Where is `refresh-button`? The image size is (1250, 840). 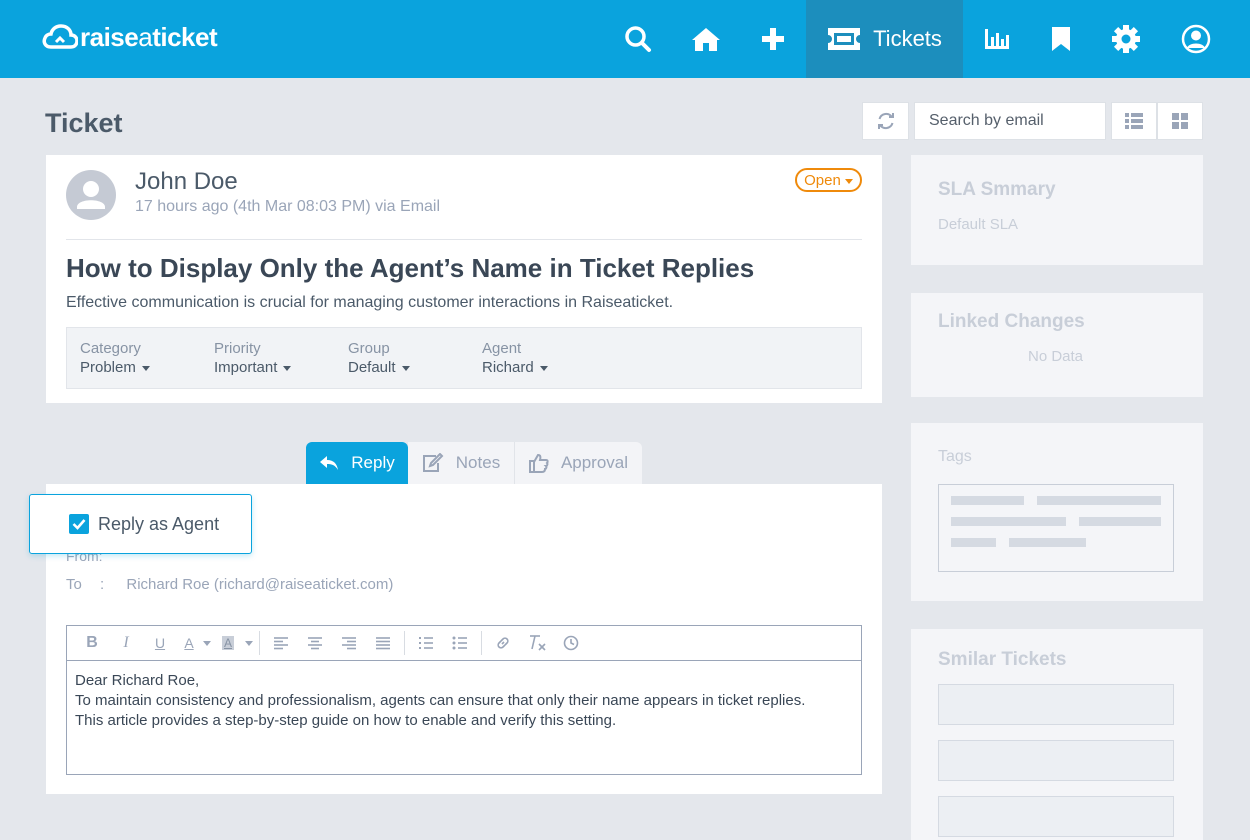 refresh-button is located at coordinates (885, 121).